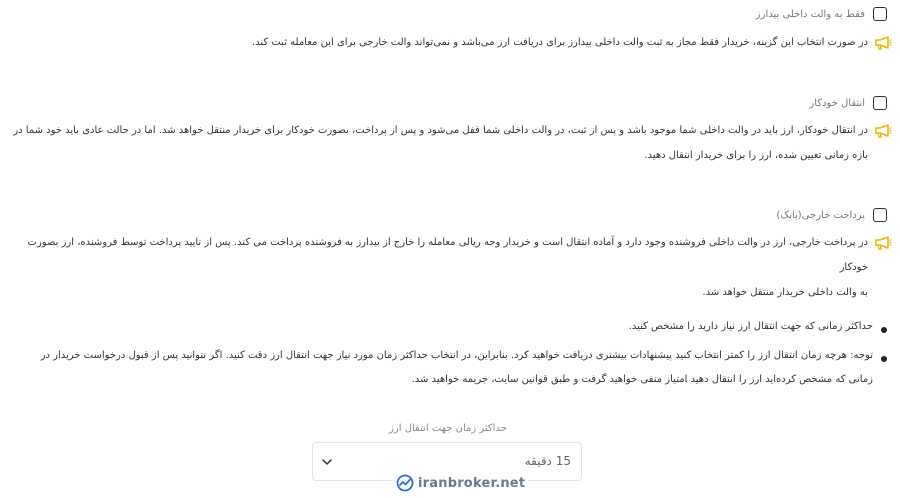 Image resolution: width=900 pixels, height=498 pixels. Describe the element at coordinates (837, 103) in the screenshot. I see `auto-transfer-label: انتقال خودکار` at that location.